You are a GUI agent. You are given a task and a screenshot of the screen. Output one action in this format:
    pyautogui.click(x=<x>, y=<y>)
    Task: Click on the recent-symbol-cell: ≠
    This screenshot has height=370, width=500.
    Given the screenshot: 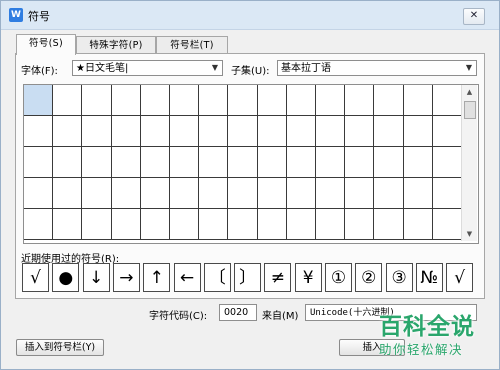 What is the action you would take?
    pyautogui.click(x=278, y=277)
    